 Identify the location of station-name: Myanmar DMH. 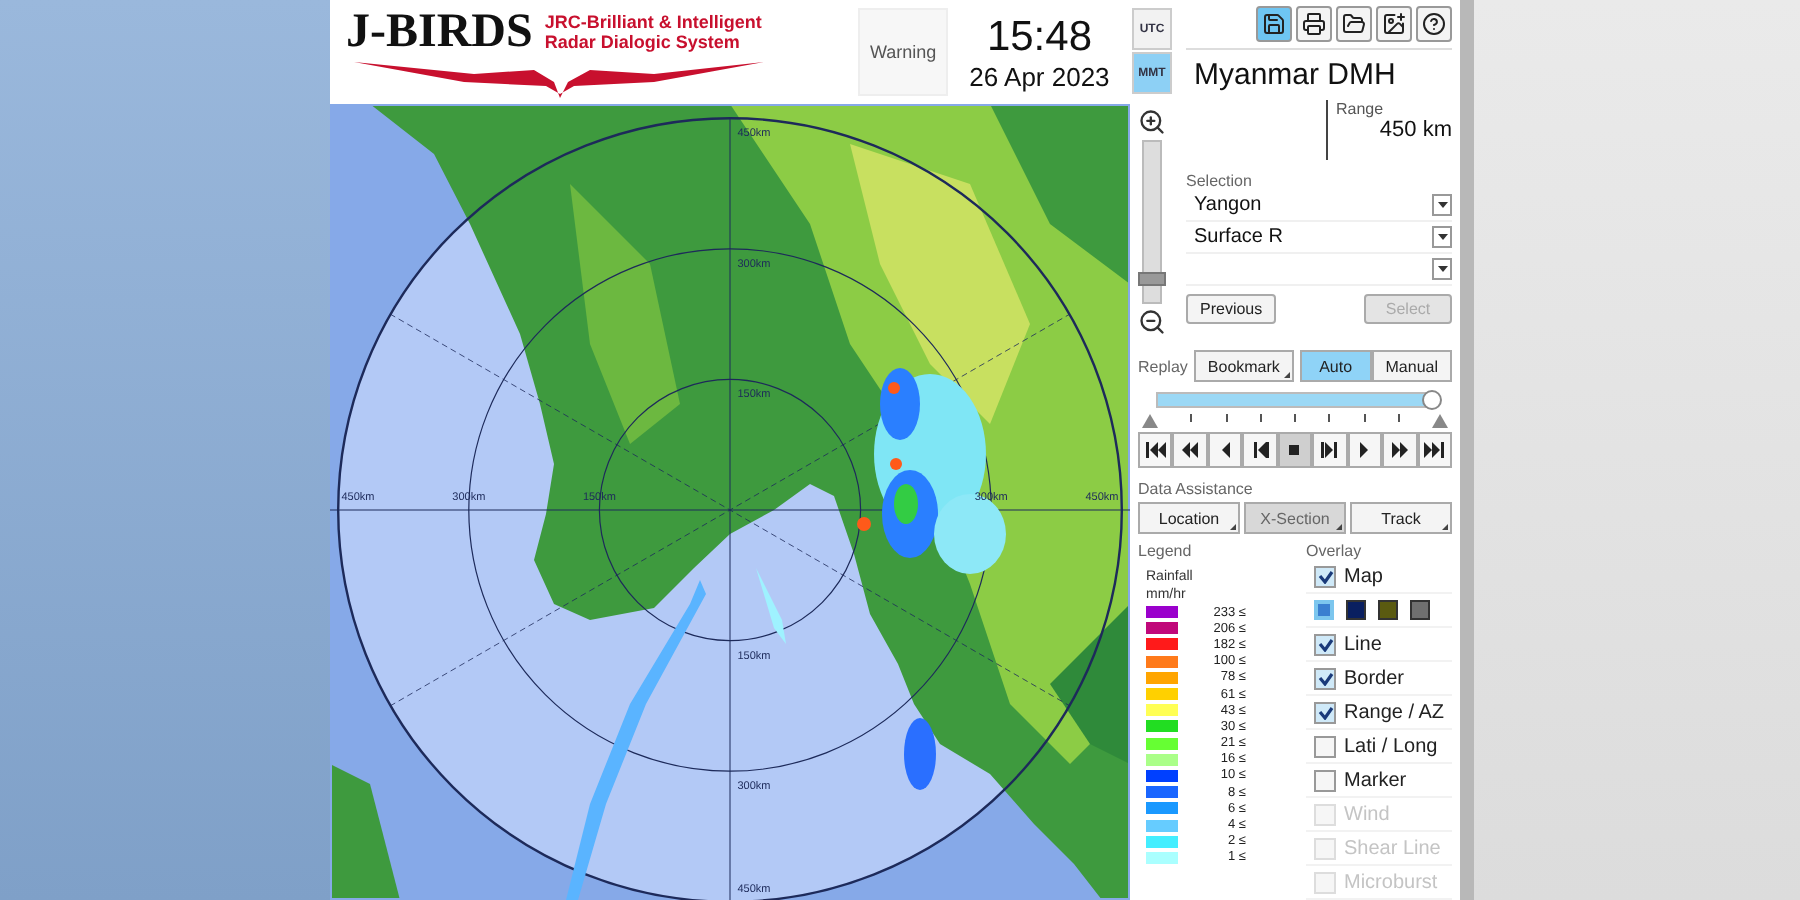
(1295, 76).